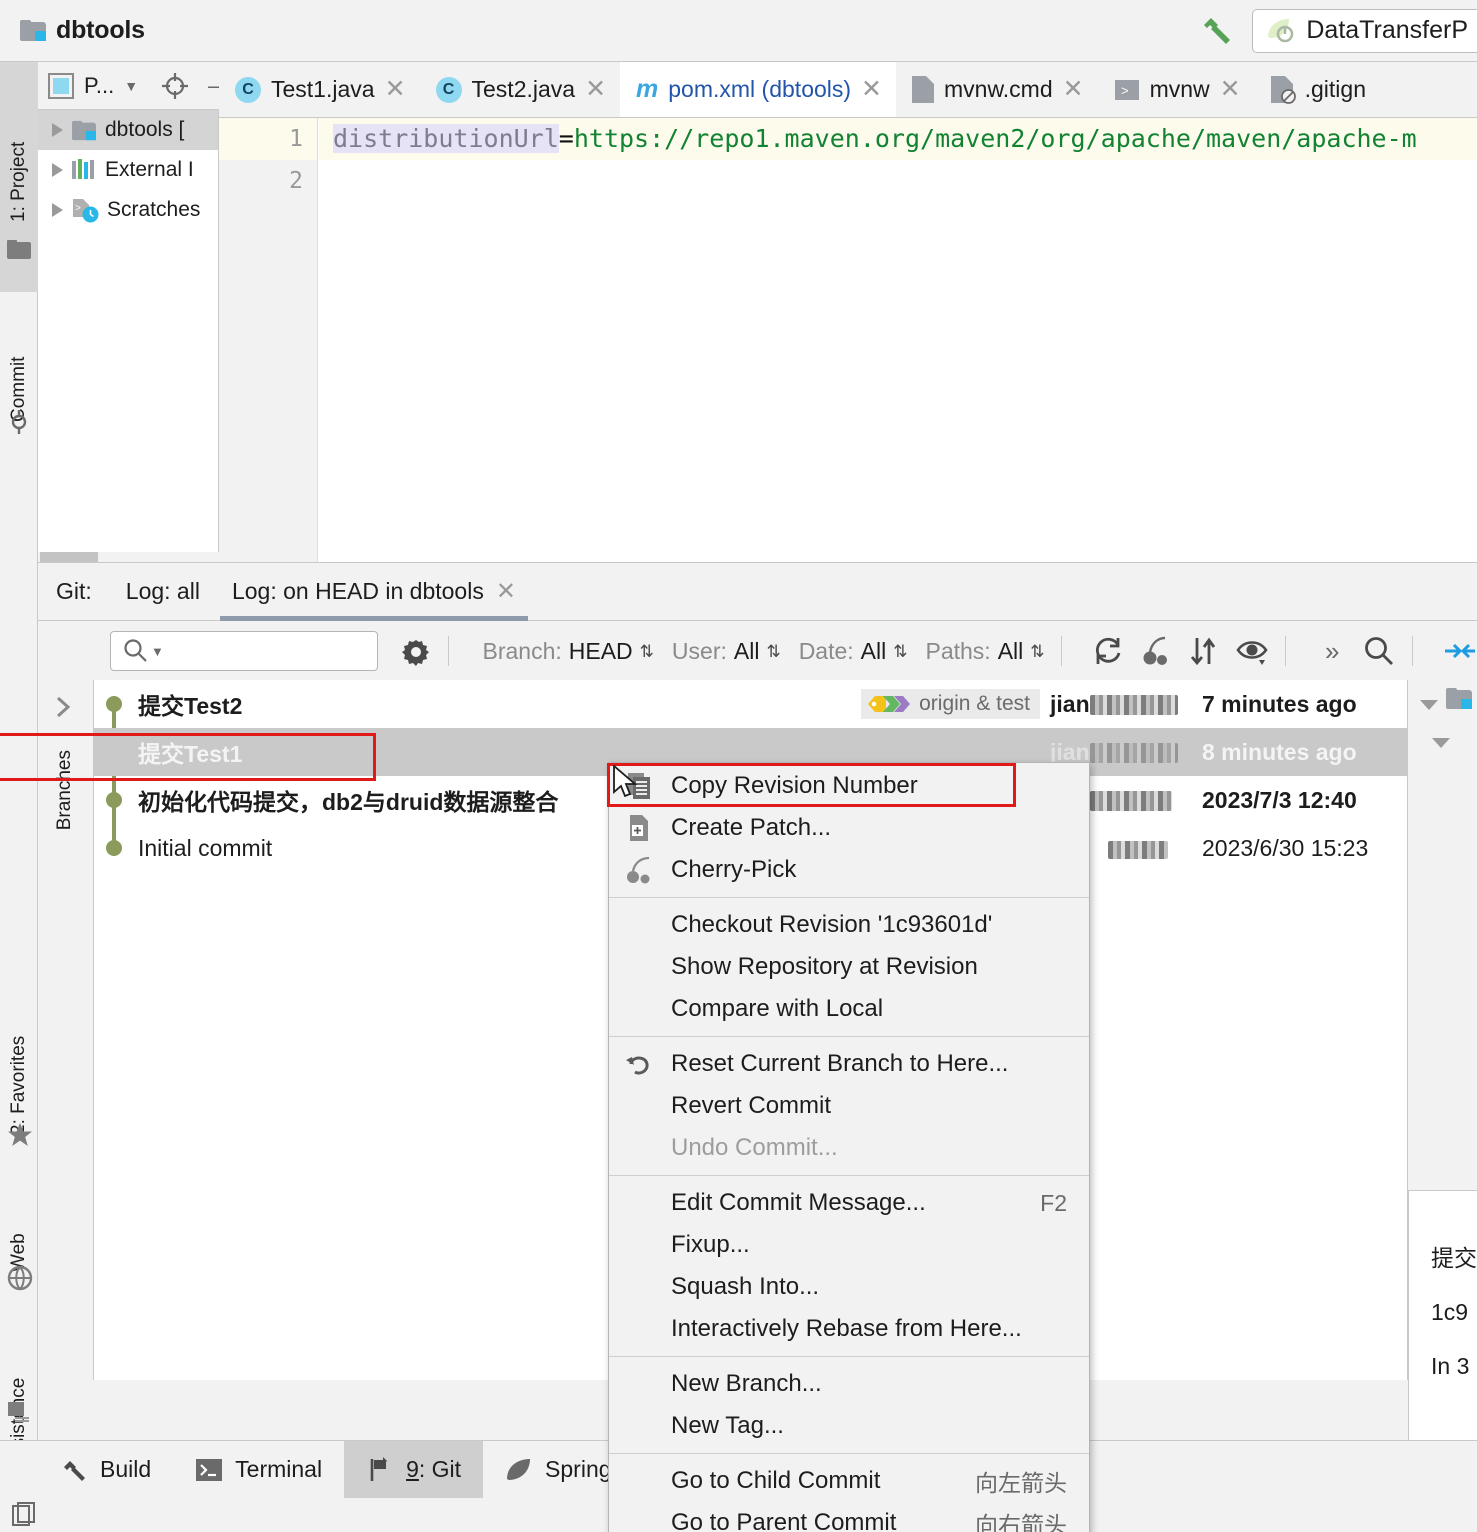  What do you see at coordinates (19, 367) in the screenshot?
I see `sidebar-item-commit: Commit` at bounding box center [19, 367].